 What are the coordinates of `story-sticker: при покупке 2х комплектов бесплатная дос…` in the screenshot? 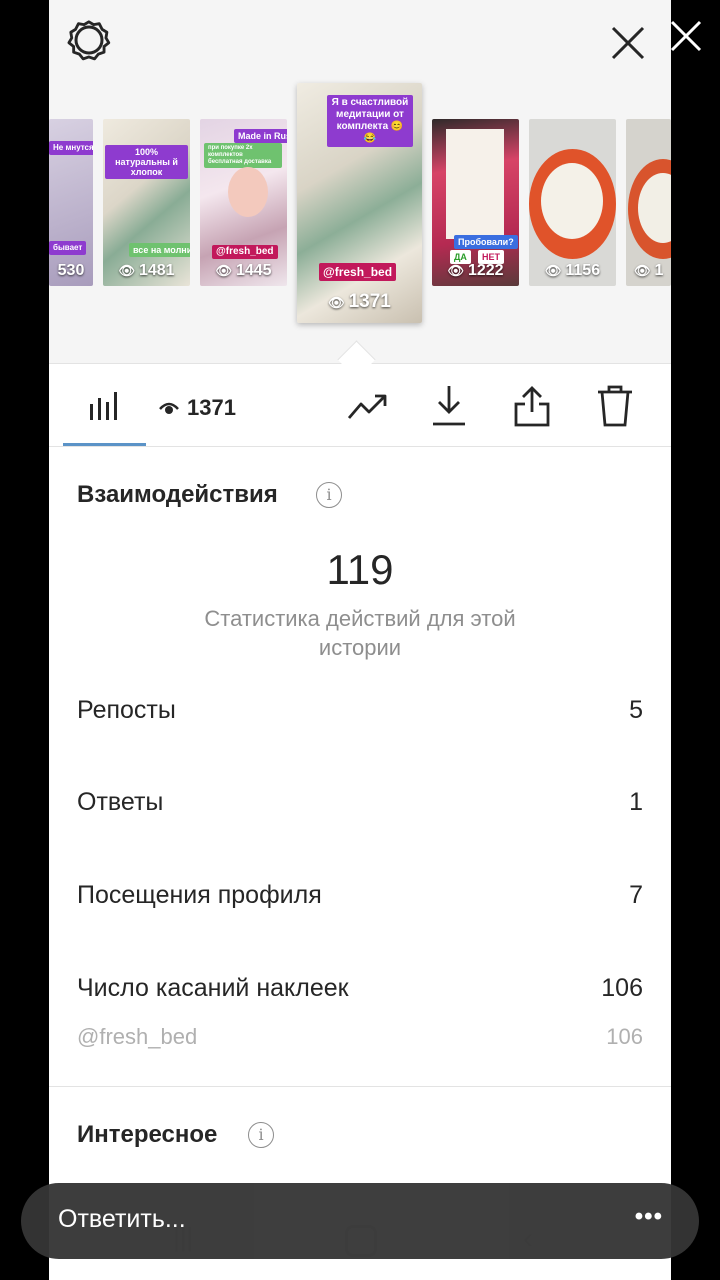 It's located at (243, 155).